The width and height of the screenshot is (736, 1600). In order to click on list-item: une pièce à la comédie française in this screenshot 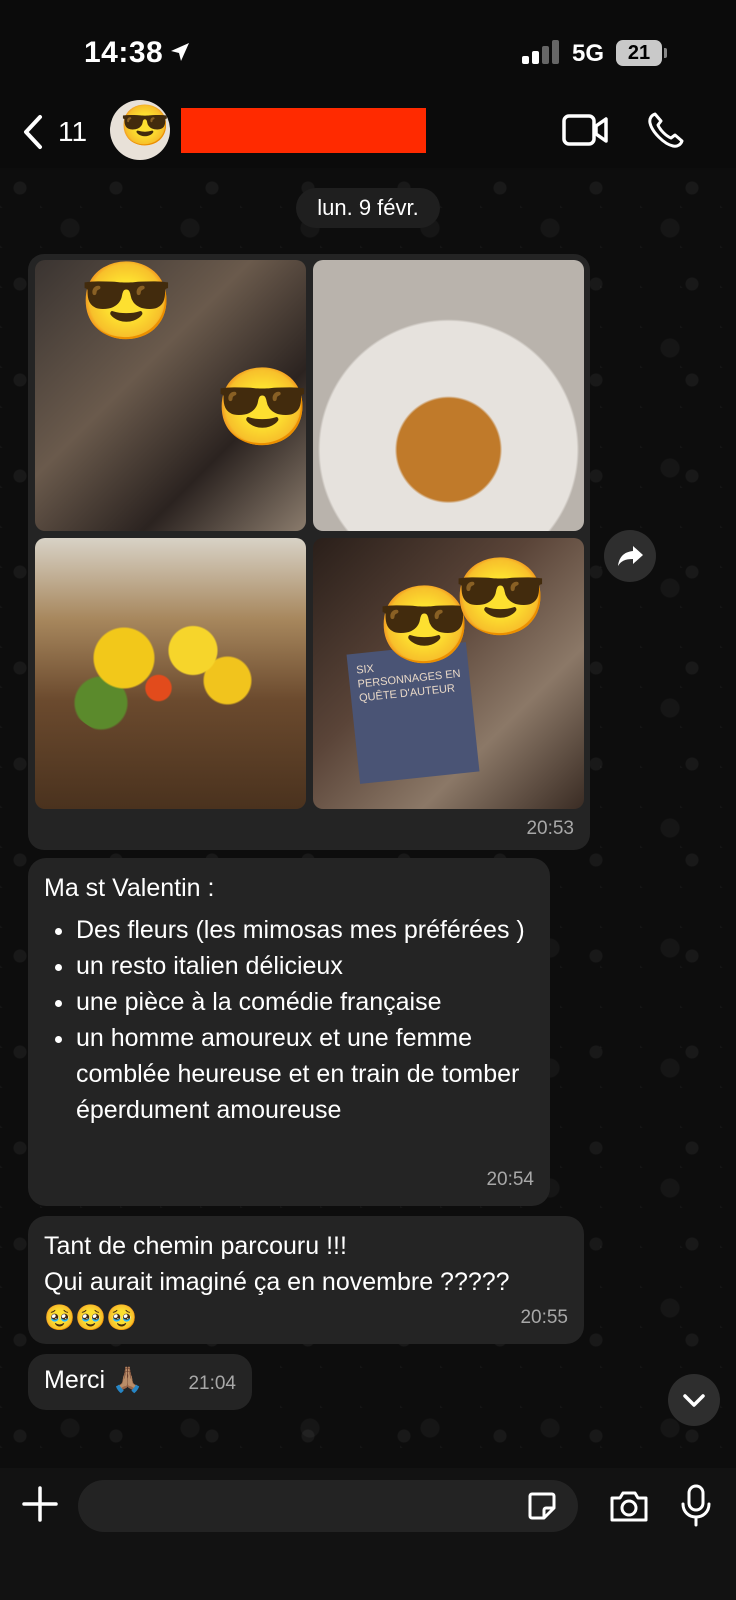, I will do `click(305, 1002)`.